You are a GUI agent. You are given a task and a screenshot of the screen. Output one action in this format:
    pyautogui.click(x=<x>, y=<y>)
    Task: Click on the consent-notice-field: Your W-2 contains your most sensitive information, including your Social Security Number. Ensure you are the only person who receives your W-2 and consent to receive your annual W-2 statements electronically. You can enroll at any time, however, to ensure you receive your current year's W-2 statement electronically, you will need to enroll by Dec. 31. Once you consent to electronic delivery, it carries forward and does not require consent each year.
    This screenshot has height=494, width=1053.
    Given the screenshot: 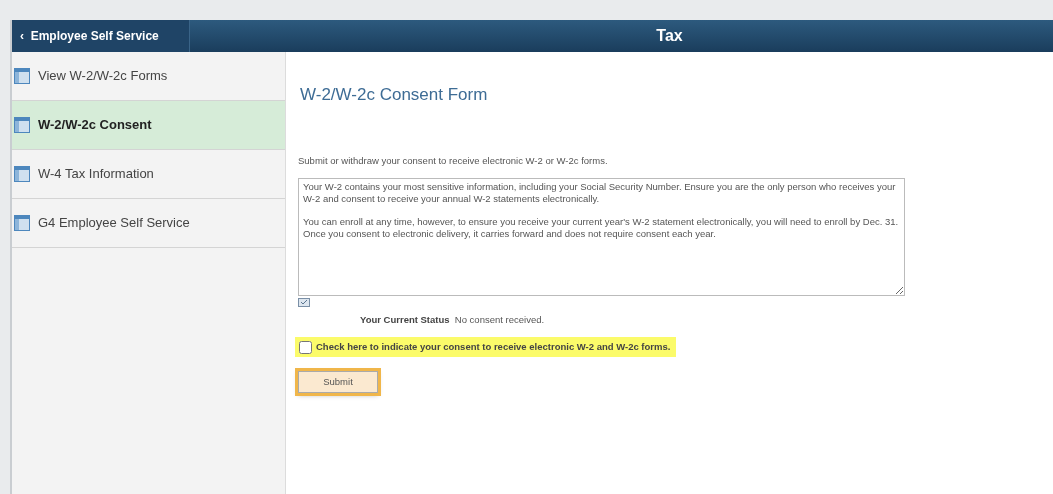 What is the action you would take?
    pyautogui.click(x=601, y=236)
    